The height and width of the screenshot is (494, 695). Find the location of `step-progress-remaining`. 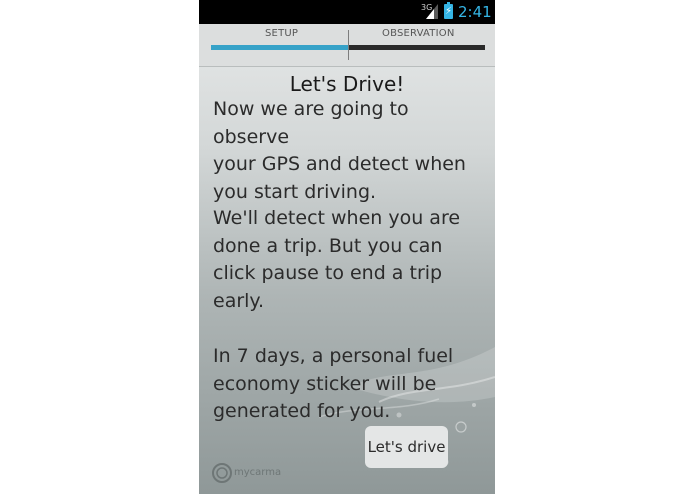

step-progress-remaining is located at coordinates (417, 47).